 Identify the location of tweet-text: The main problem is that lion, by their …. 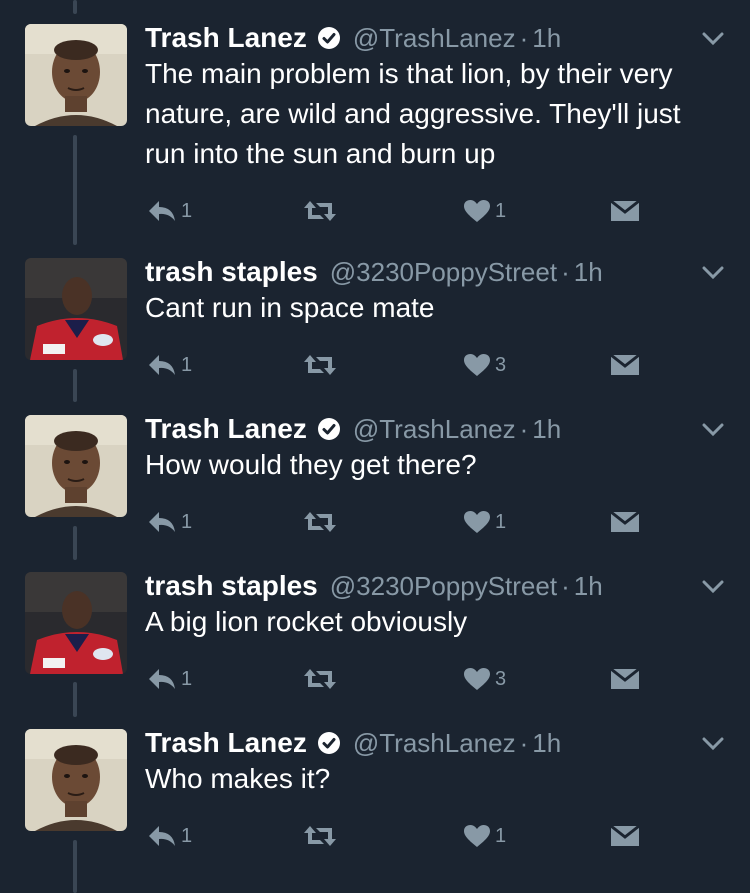
(413, 113).